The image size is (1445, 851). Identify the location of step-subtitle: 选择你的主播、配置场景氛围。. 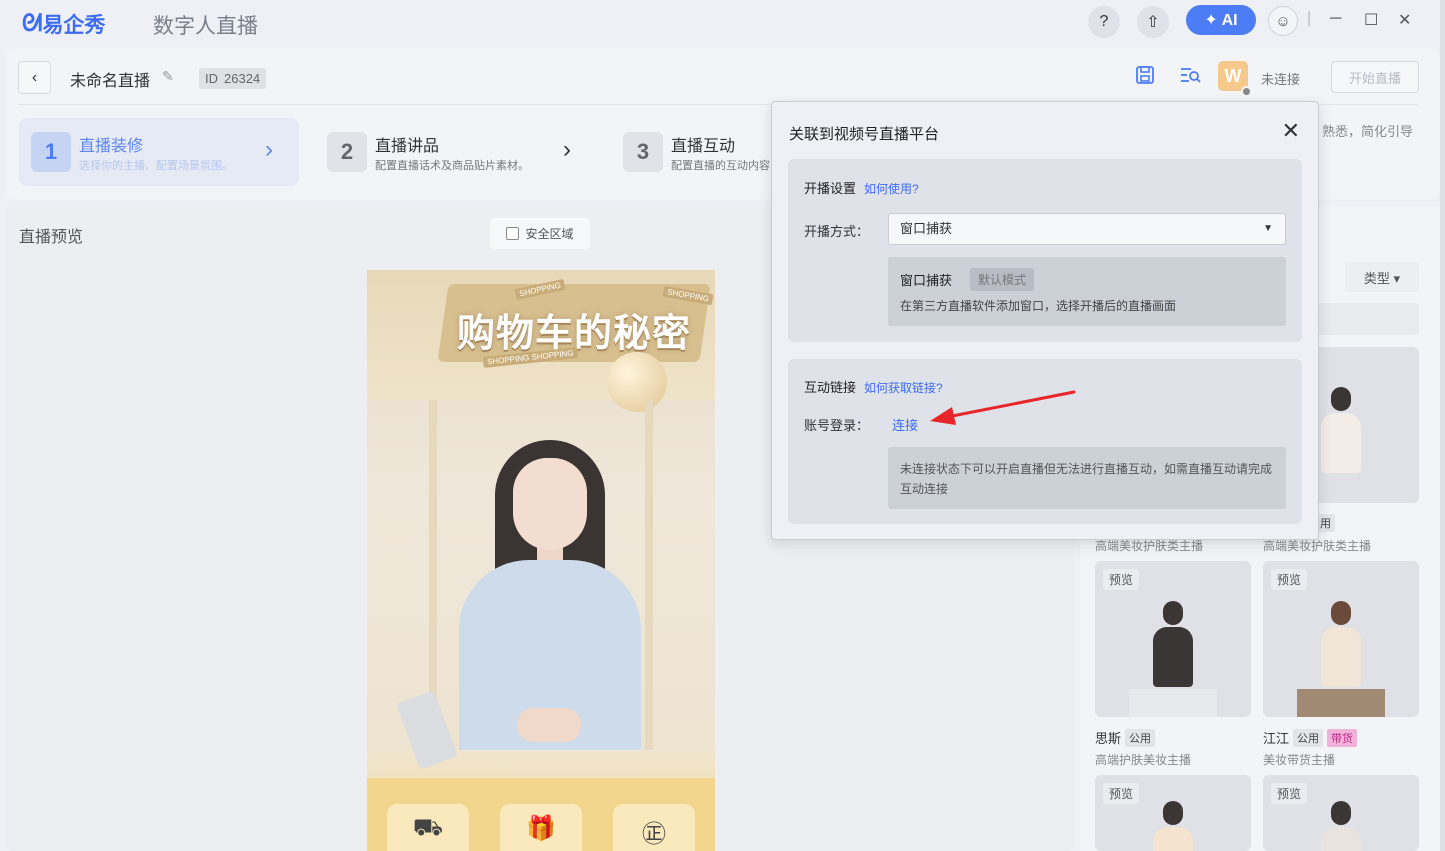
(156, 166).